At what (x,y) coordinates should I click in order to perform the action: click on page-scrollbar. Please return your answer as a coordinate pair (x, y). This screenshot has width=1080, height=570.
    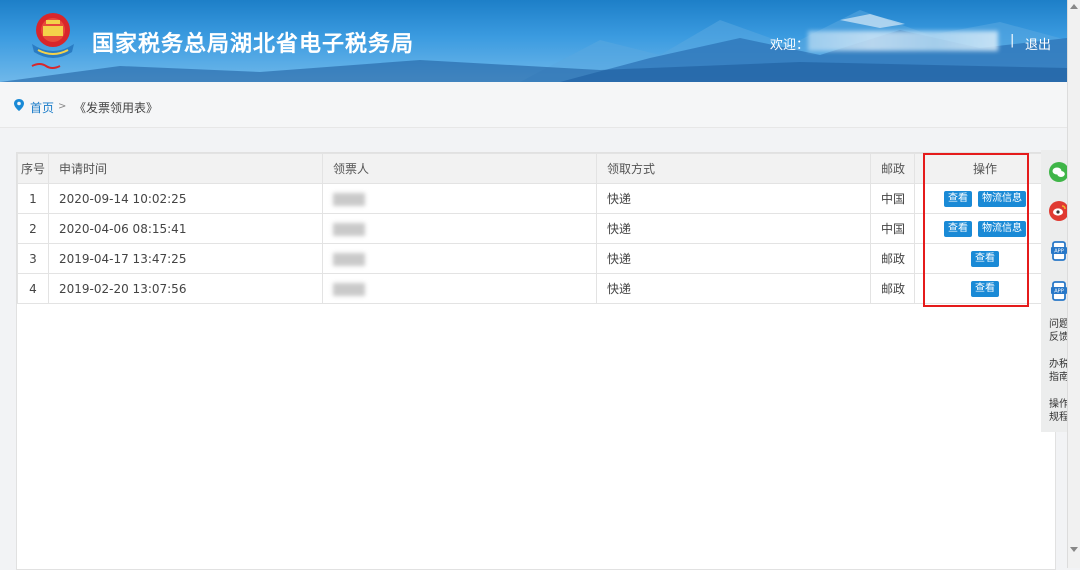
    Looking at the image, I should click on (1073, 284).